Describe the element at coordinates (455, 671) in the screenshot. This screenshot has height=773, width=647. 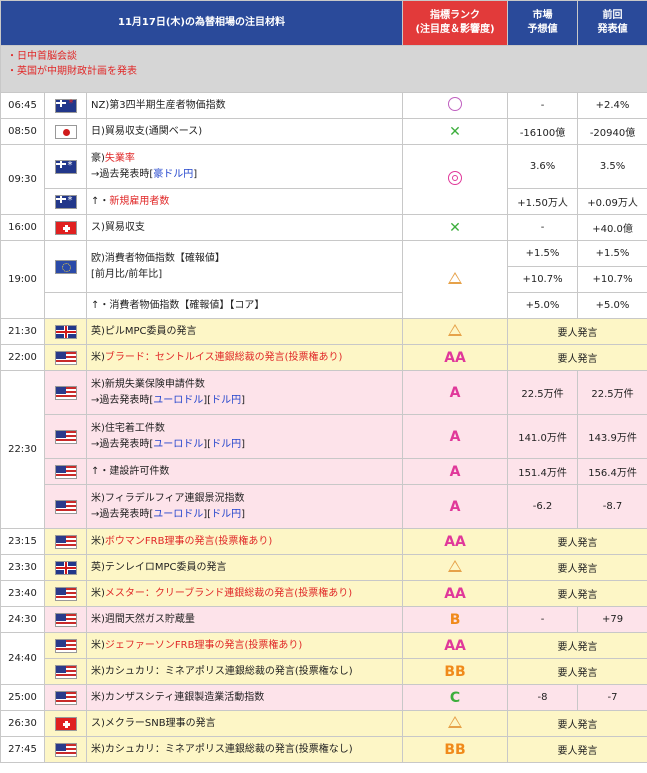
I see `rank-badge: BB` at that location.